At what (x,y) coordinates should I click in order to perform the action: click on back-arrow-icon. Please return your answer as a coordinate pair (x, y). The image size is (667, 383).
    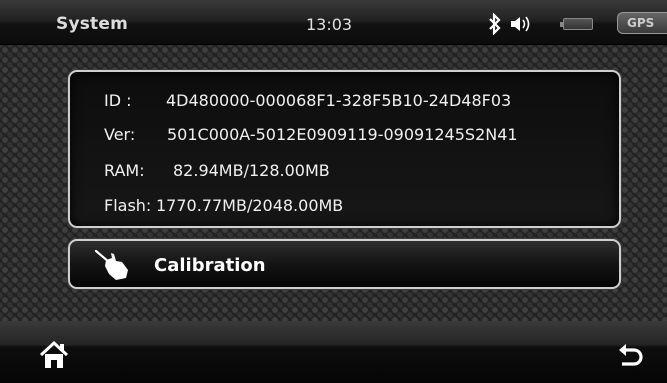
    Looking at the image, I should click on (631, 357).